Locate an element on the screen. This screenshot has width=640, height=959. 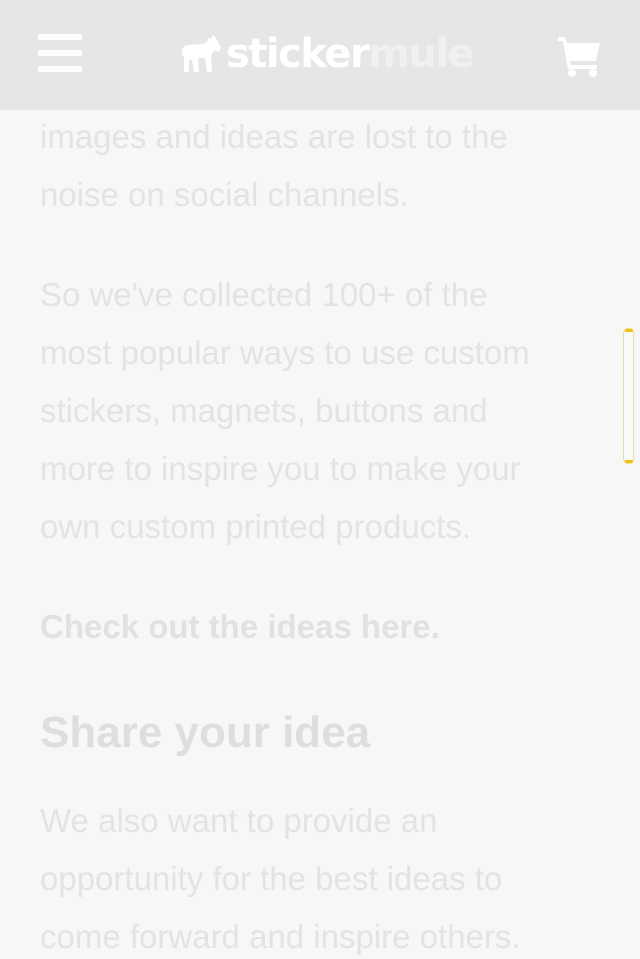
text-line: own custom printed products. is located at coordinates (256, 526).